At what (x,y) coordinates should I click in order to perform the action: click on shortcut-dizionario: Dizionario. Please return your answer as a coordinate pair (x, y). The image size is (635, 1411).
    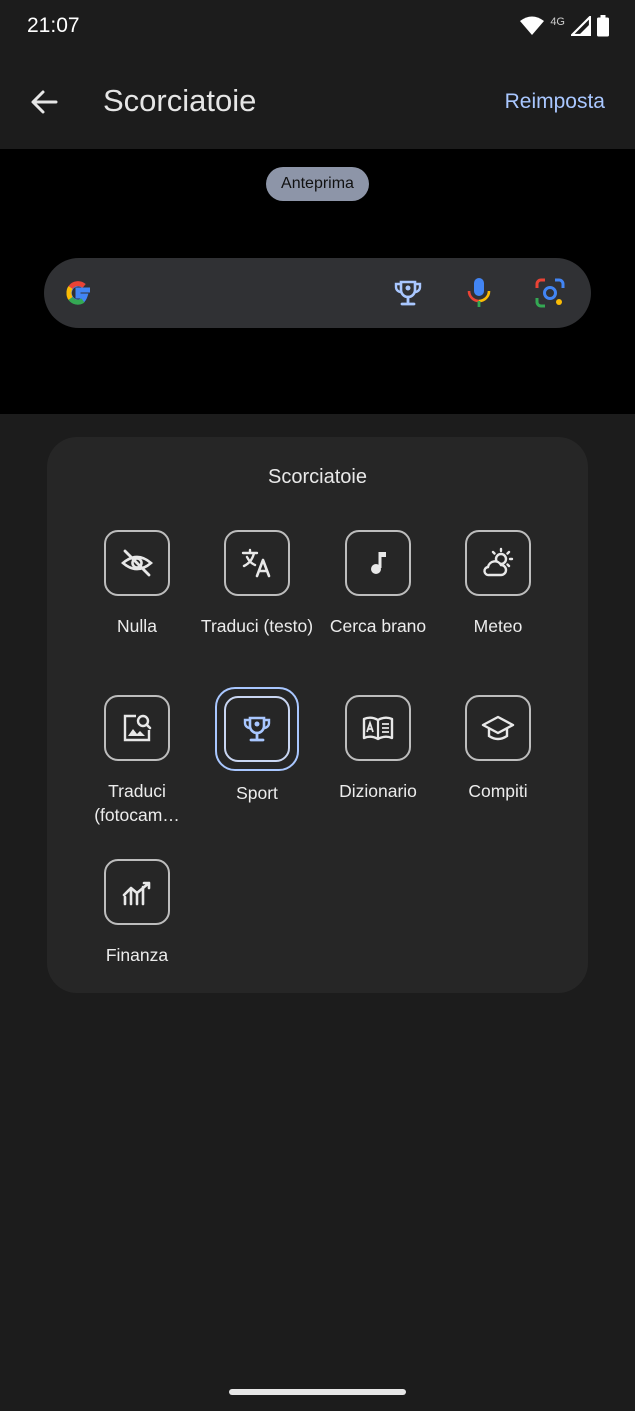
    Looking at the image, I should click on (378, 749).